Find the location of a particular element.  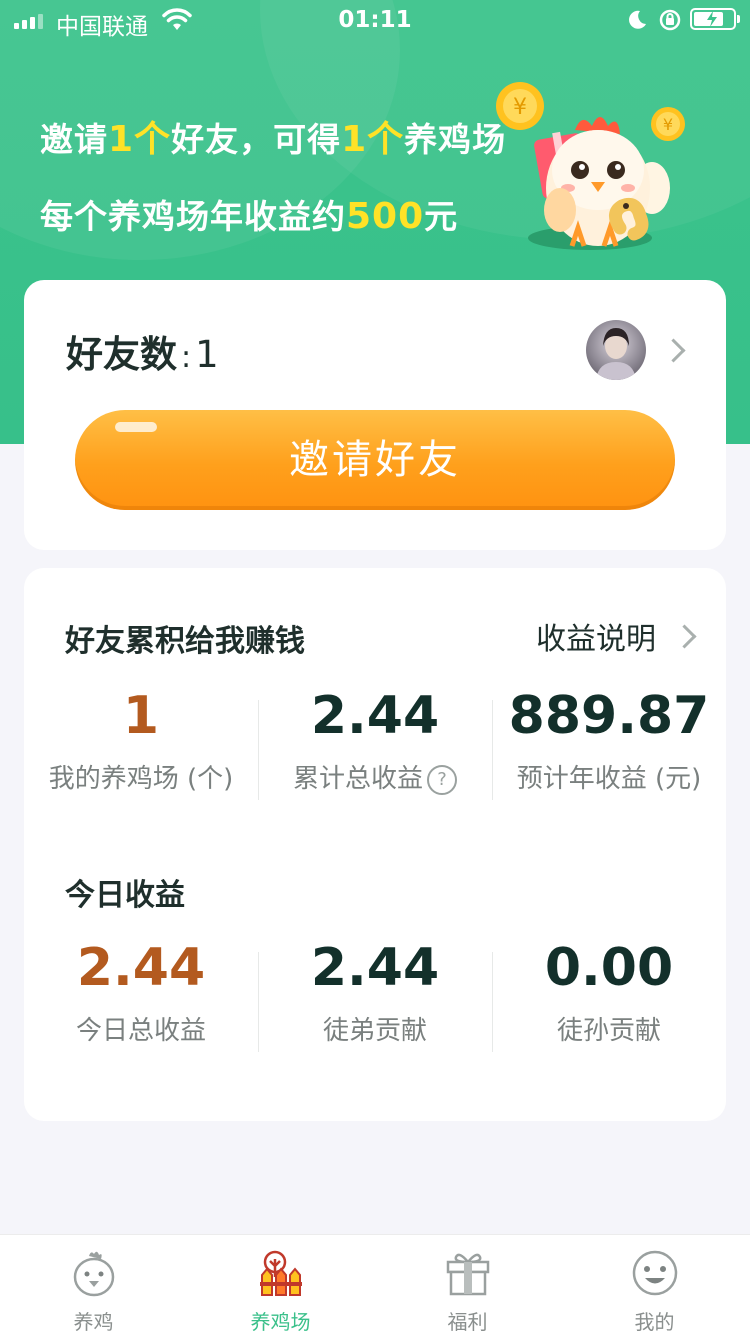

stat-label: 累计总收益 is located at coordinates (357, 779).